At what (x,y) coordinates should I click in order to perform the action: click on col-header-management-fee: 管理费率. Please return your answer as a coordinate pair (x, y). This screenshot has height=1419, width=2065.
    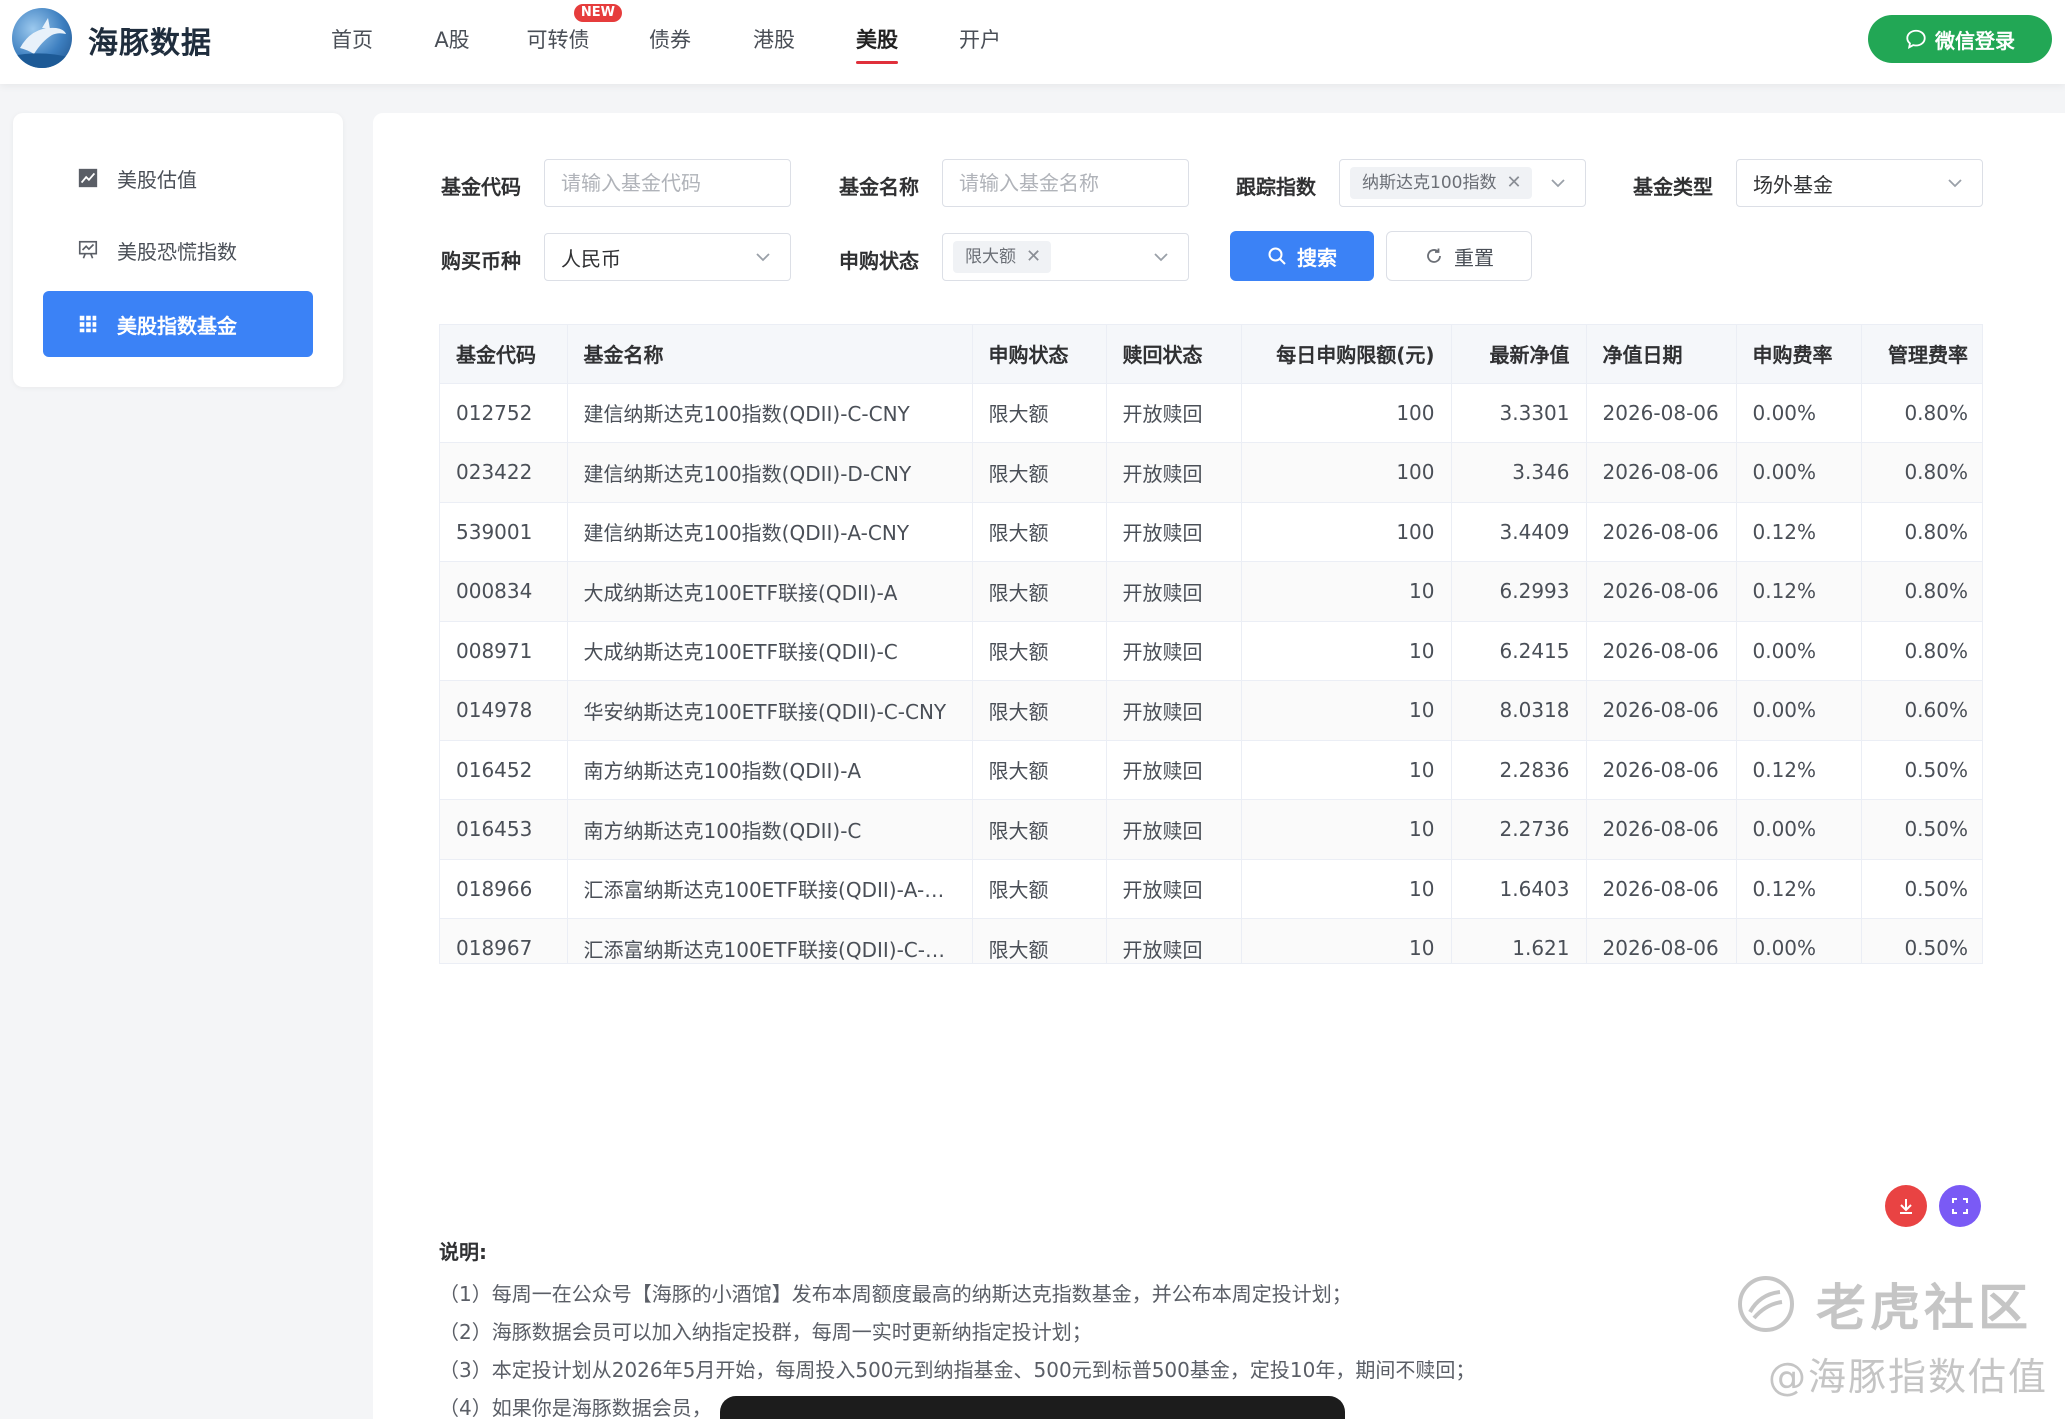
    Looking at the image, I should click on (1921, 354).